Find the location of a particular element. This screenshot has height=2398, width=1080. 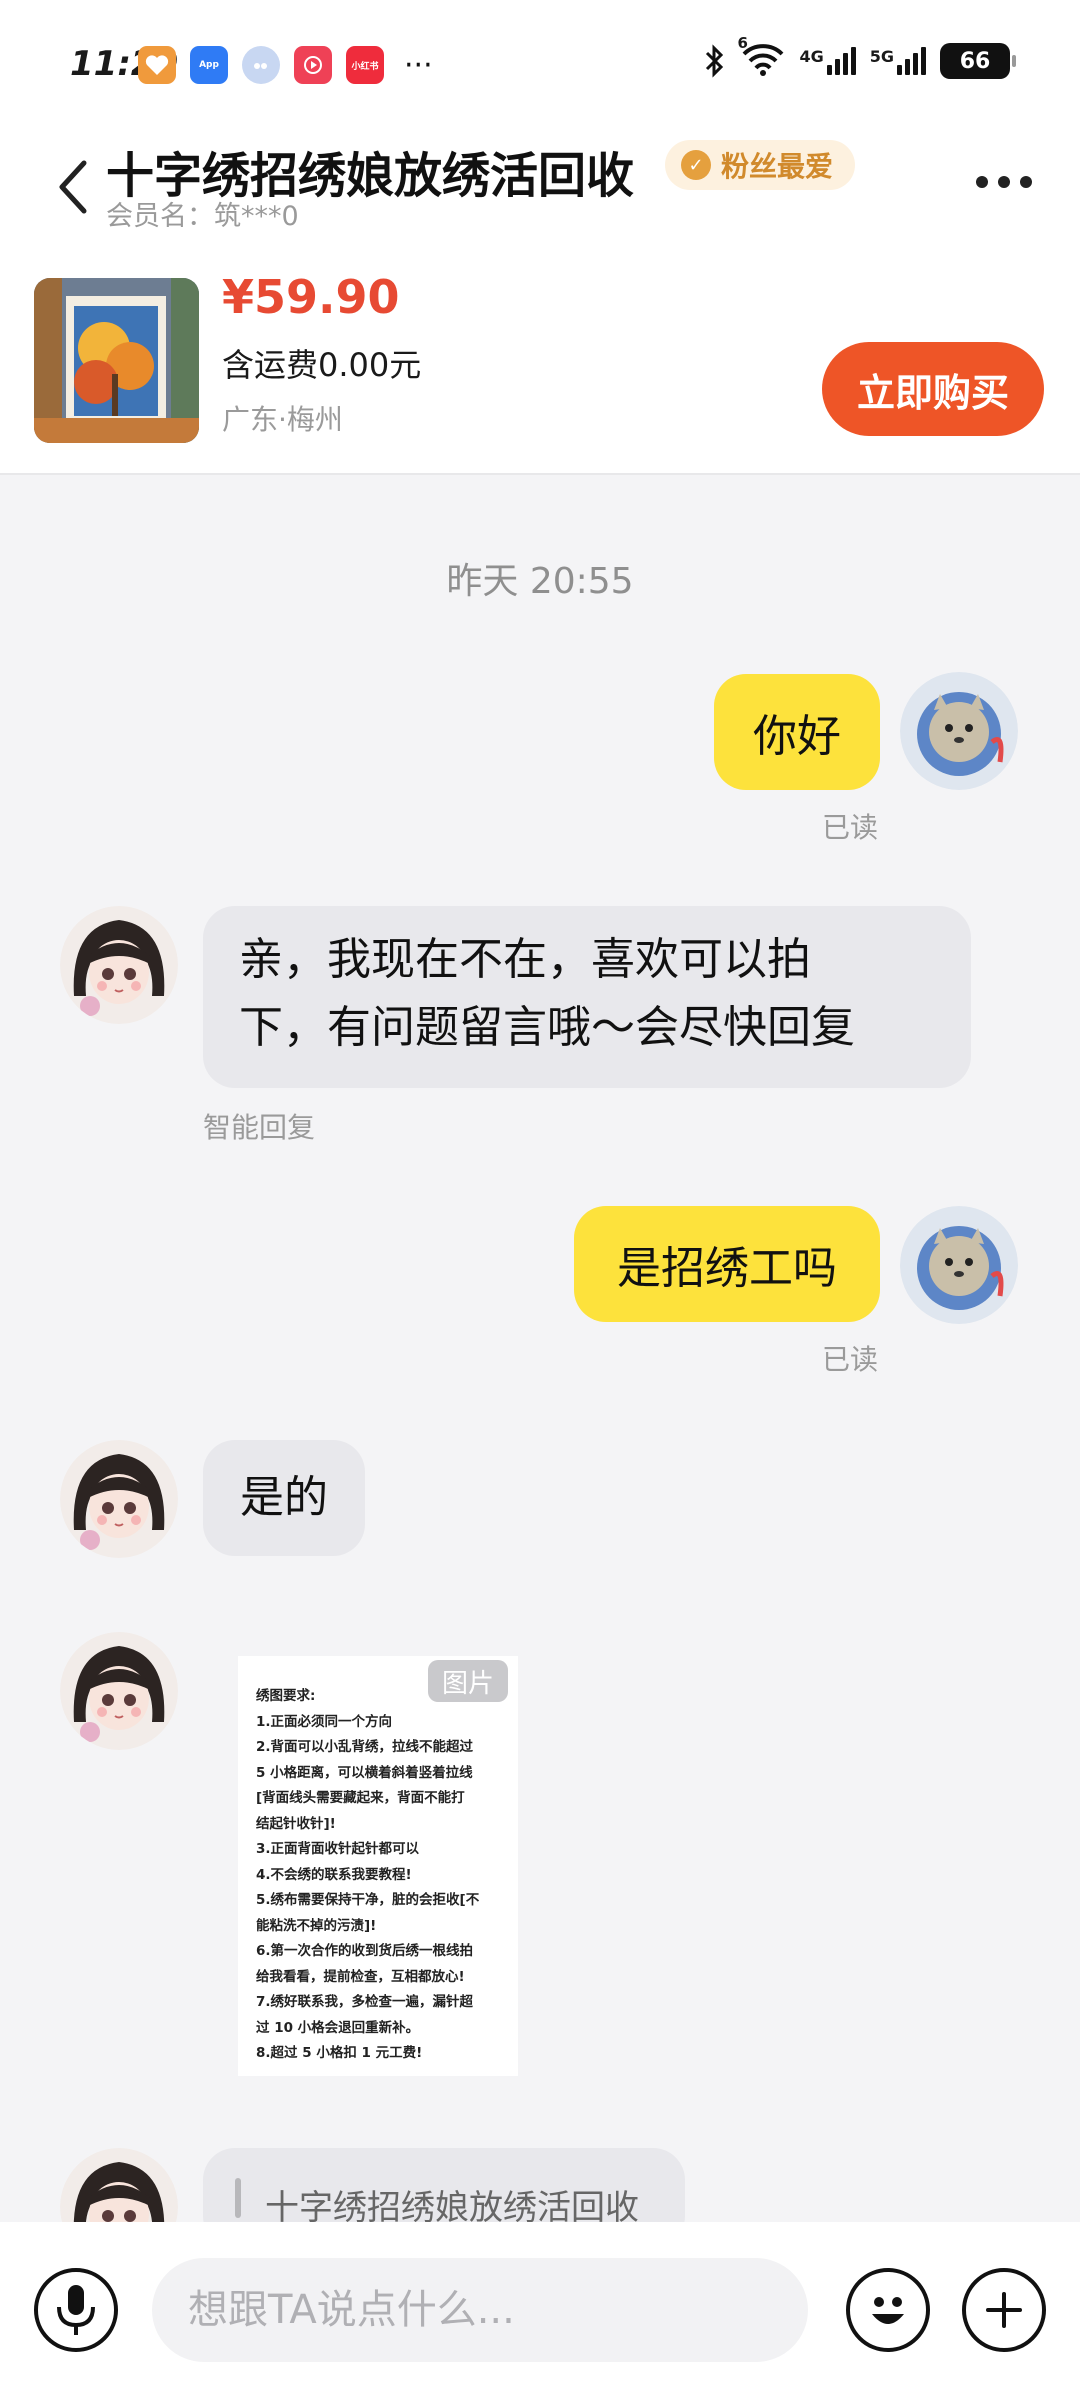

app-market-icon: App is located at coordinates (209, 65).